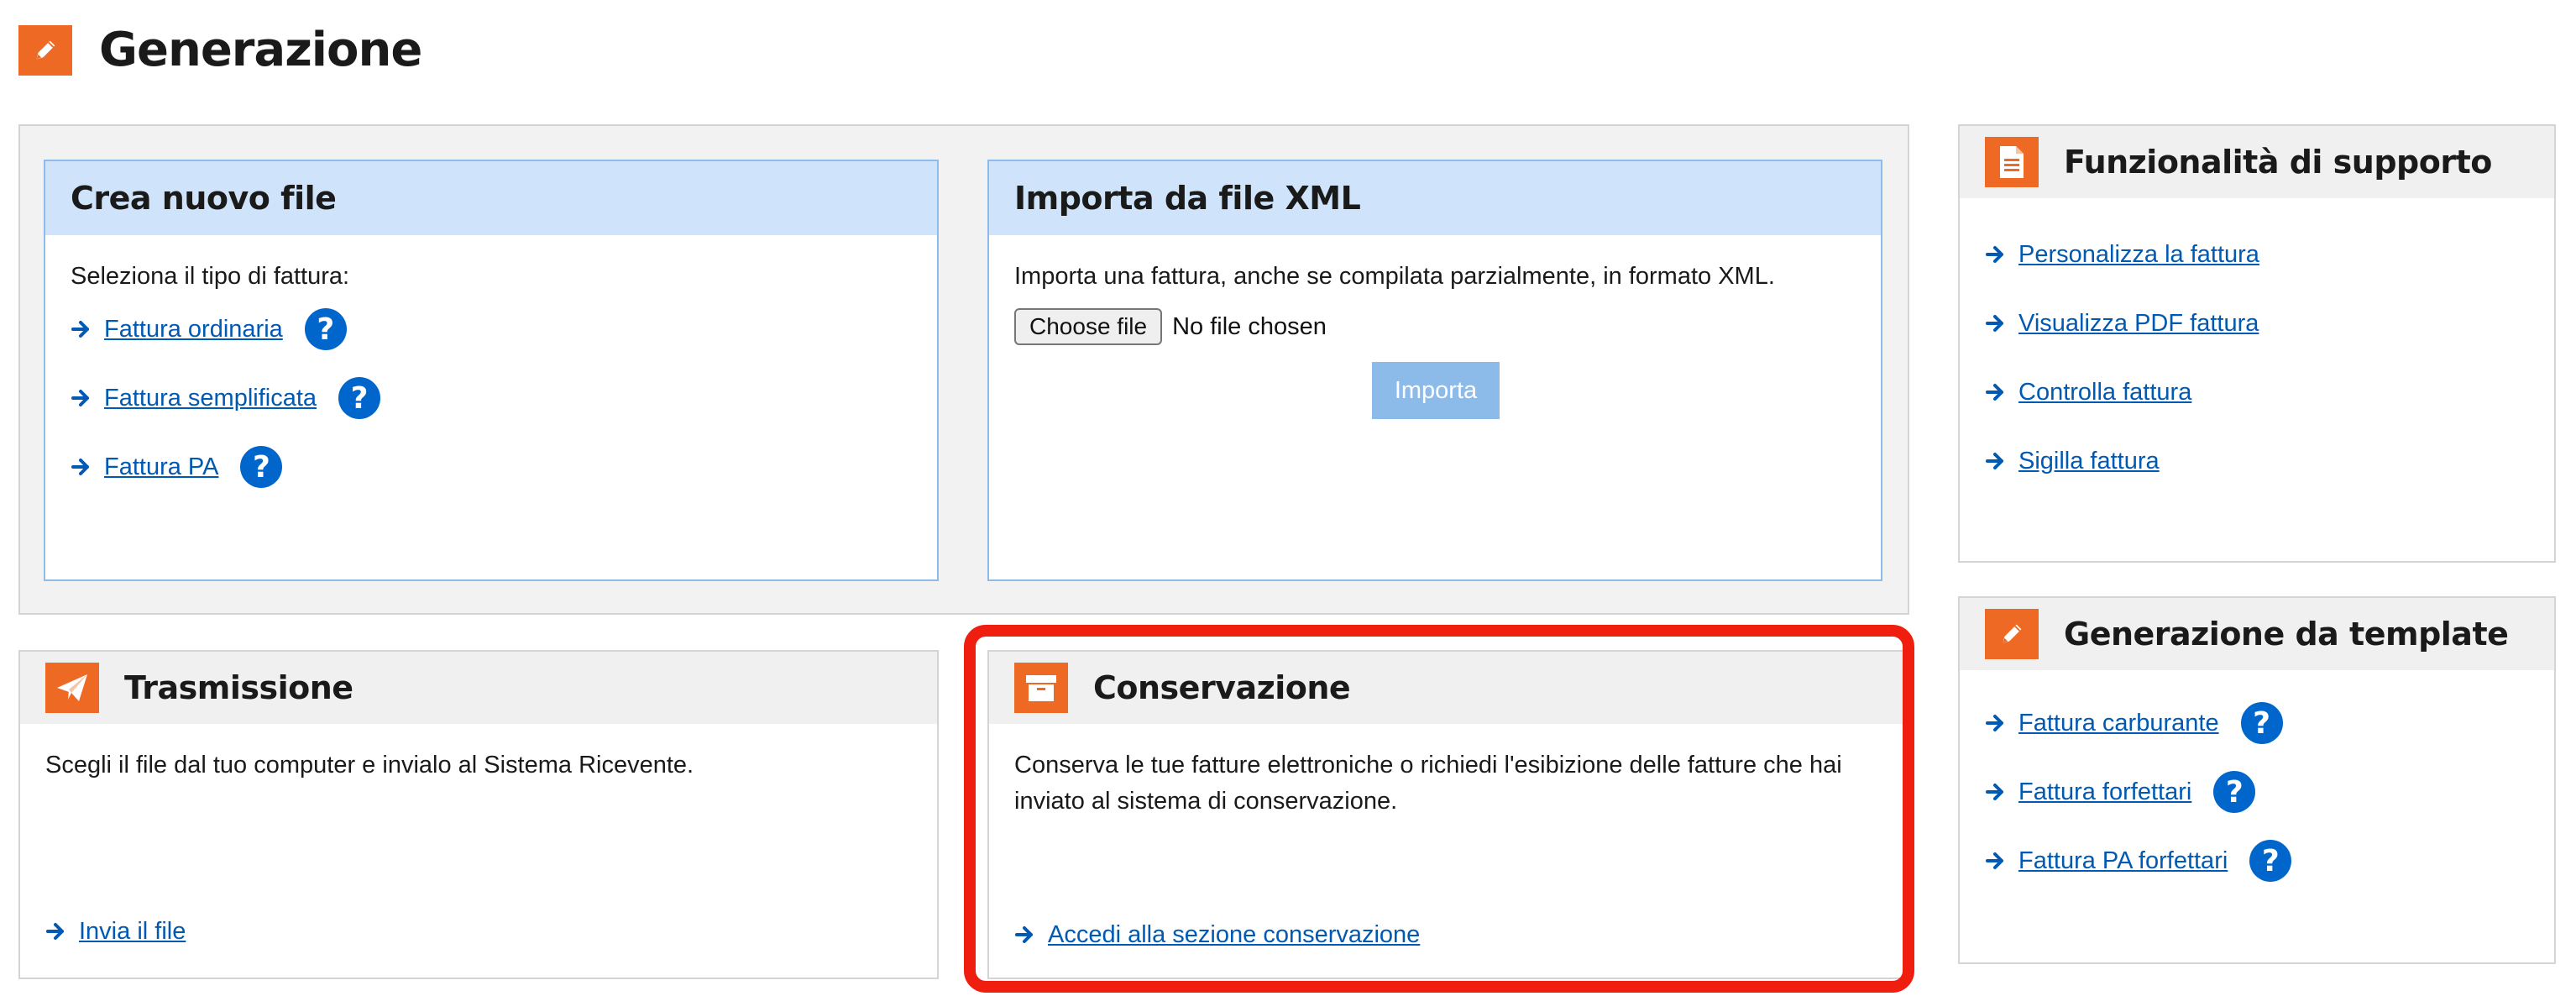 The image size is (2576, 996). Describe the element at coordinates (2269, 254) in the screenshot. I see `link-row-personalizza: Personalizza la fattura` at that location.